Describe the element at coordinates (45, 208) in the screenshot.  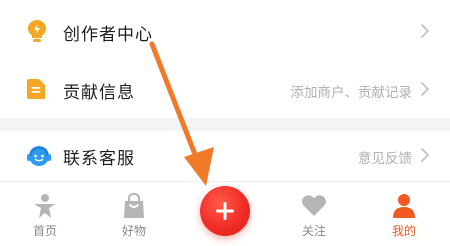
I see `home-icon` at that location.